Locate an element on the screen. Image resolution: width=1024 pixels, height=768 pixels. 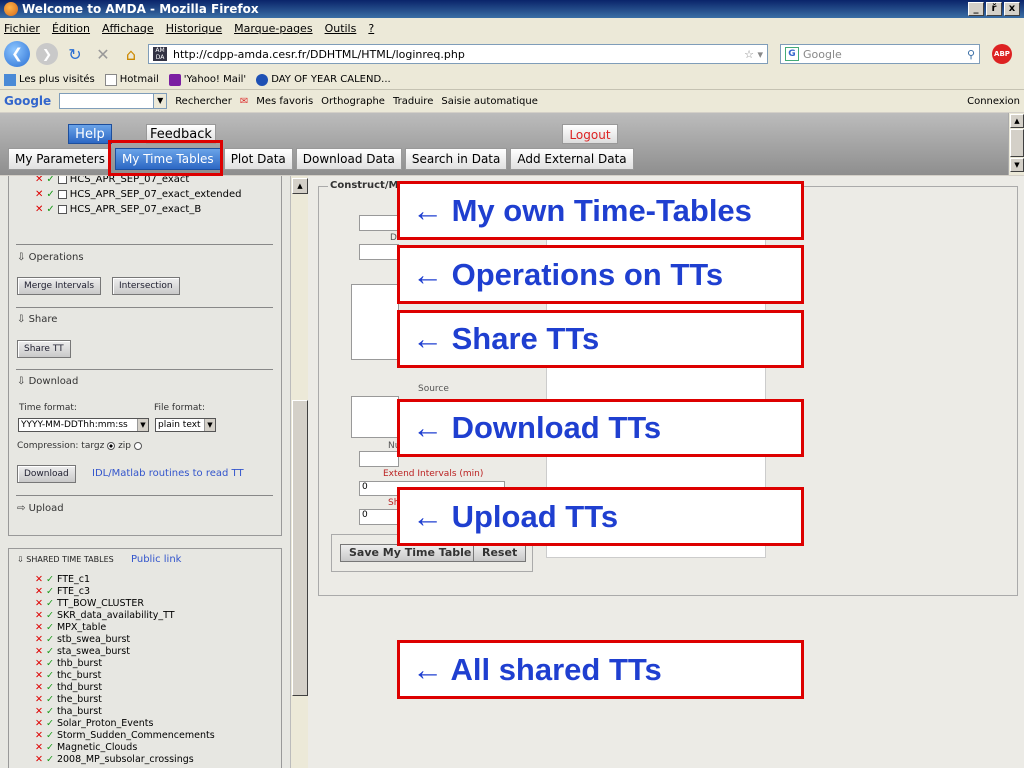
google-orthographe: Orthographe is located at coordinates (353, 101).